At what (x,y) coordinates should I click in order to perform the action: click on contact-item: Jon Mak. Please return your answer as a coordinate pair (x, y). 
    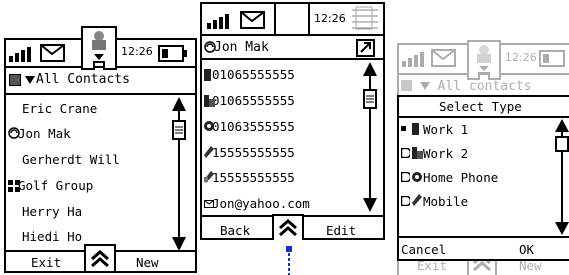
    Looking at the image, I should click on (39, 133).